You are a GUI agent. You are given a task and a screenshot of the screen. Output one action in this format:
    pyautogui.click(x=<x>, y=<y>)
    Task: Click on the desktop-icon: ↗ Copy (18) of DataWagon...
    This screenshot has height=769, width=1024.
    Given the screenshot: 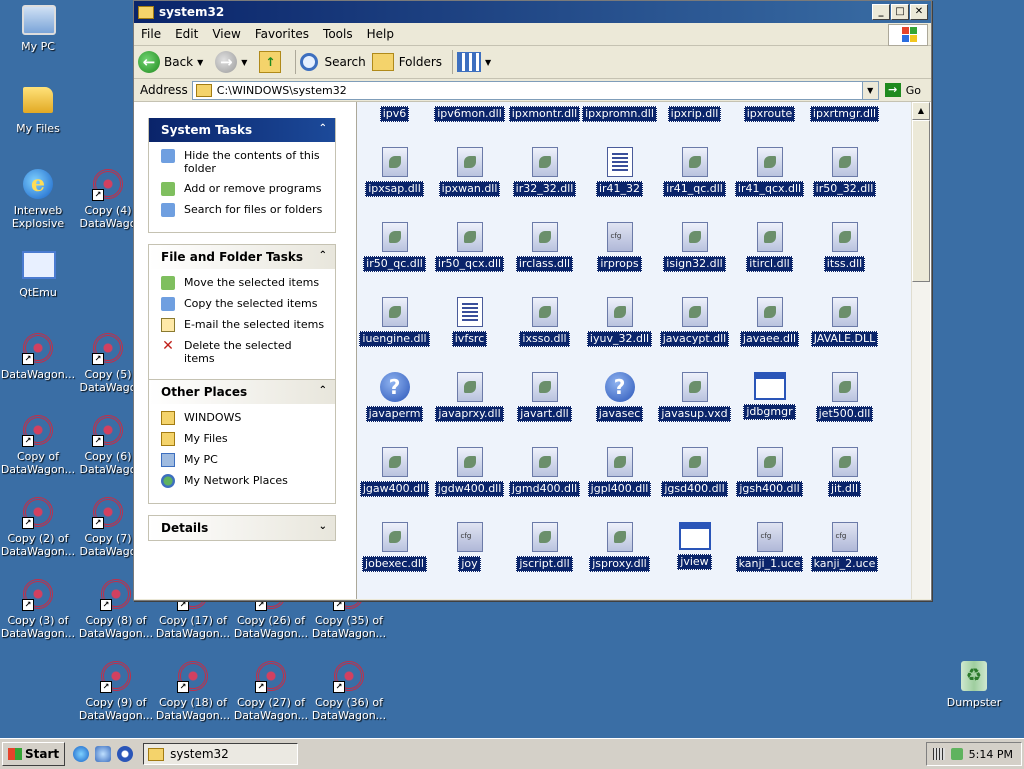 What is the action you would take?
    pyautogui.click(x=193, y=691)
    